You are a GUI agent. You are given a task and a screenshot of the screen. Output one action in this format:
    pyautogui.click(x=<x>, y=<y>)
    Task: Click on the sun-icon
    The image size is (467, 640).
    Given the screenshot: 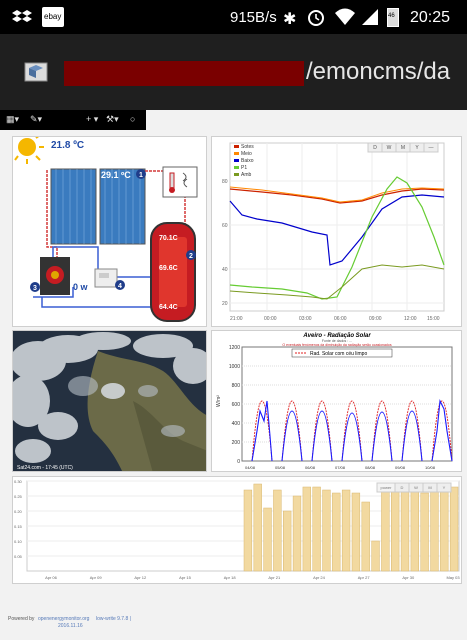 What is the action you would take?
    pyautogui.click(x=29, y=150)
    